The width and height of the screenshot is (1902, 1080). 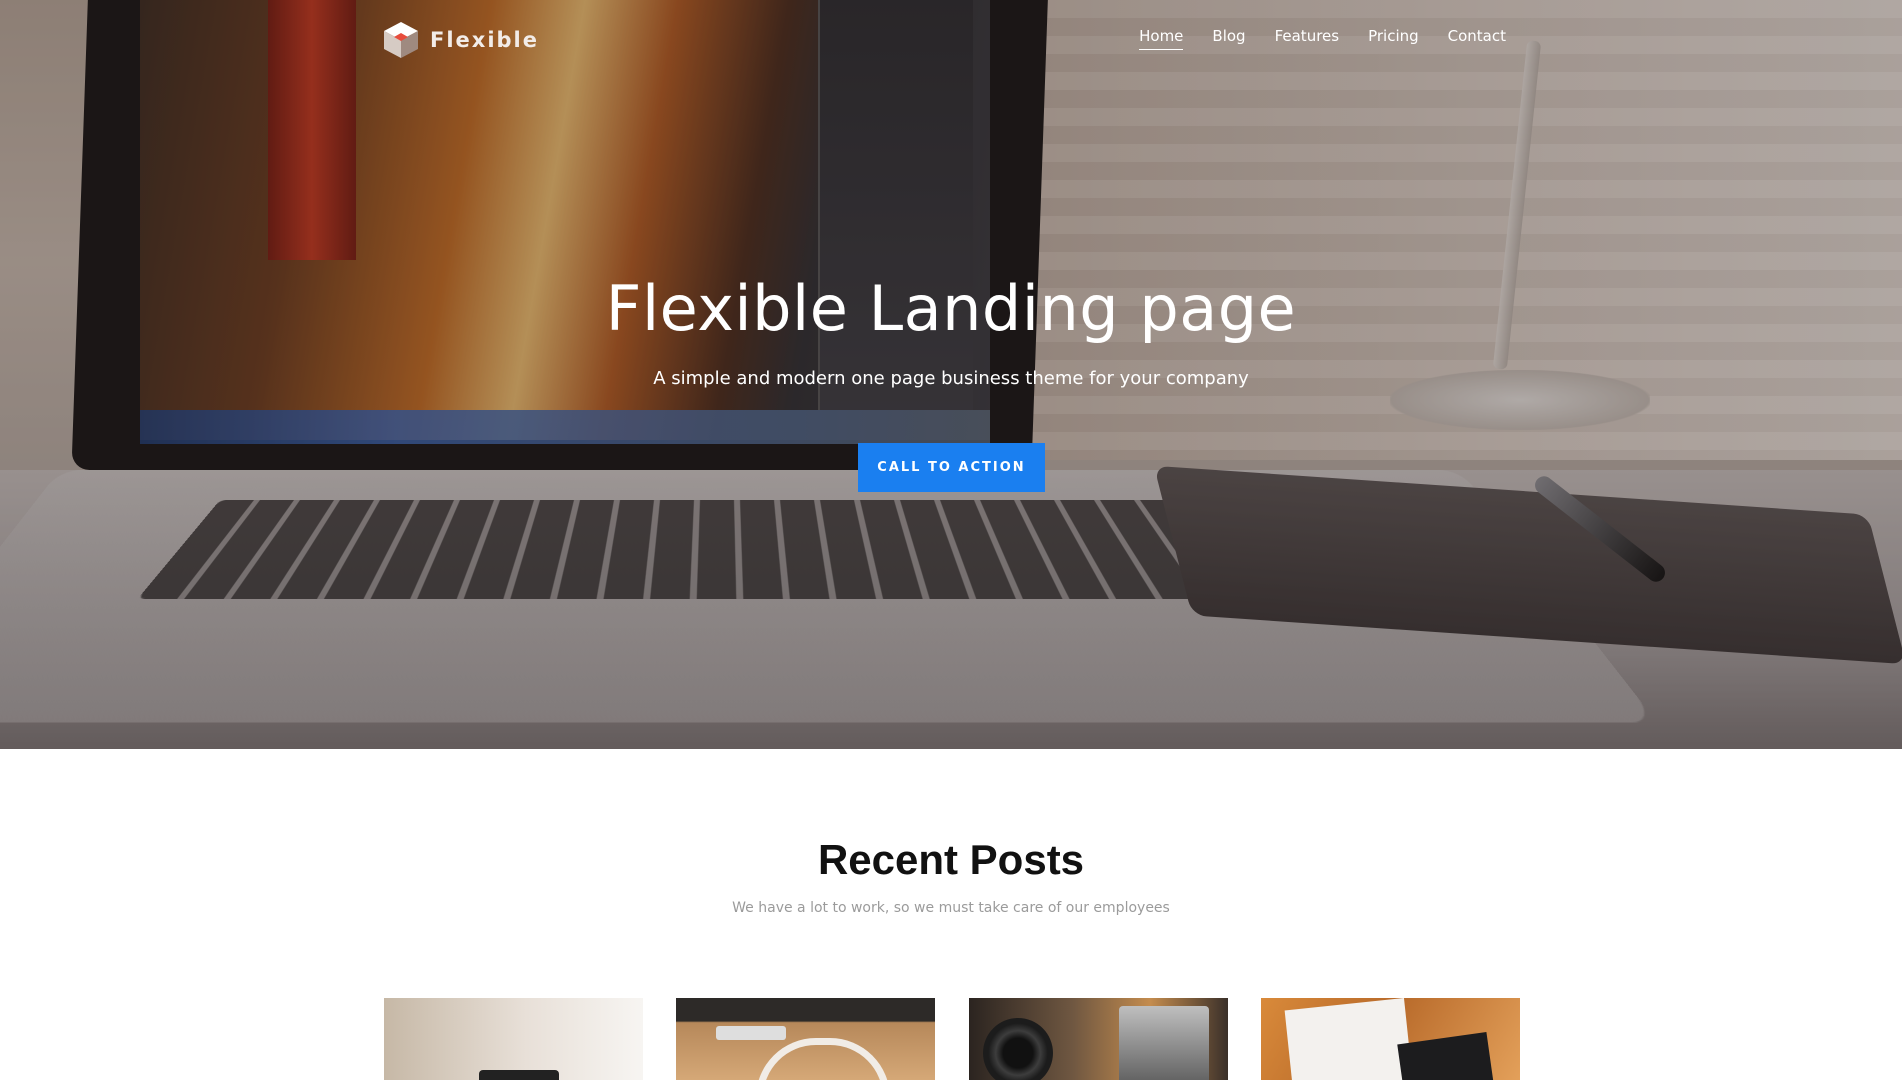 I want to click on nav-item-home: Home, so click(x=1161, y=38).